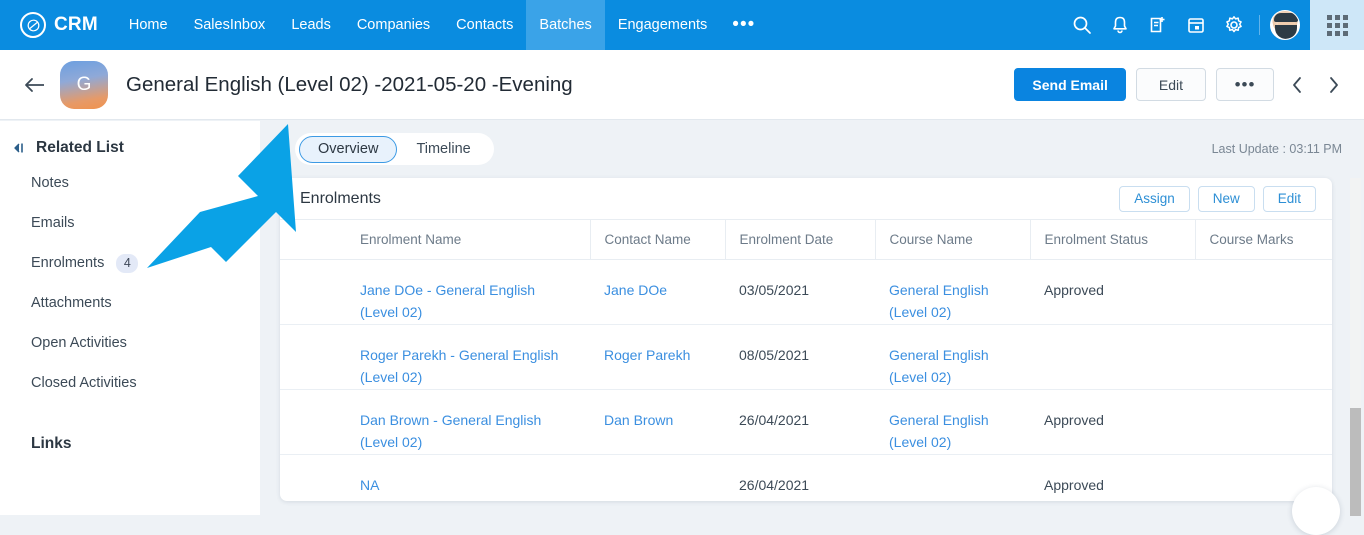  I want to click on nav-item-batches: Batches, so click(565, 25).